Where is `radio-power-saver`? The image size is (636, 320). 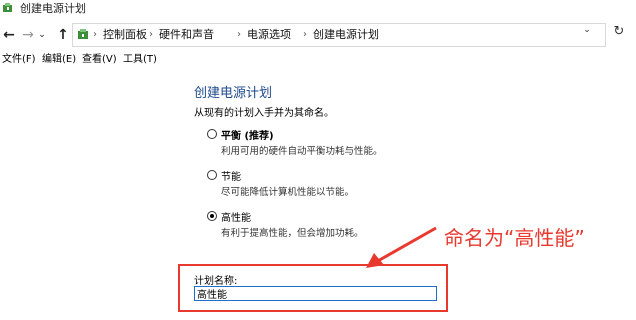
radio-power-saver is located at coordinates (212, 175).